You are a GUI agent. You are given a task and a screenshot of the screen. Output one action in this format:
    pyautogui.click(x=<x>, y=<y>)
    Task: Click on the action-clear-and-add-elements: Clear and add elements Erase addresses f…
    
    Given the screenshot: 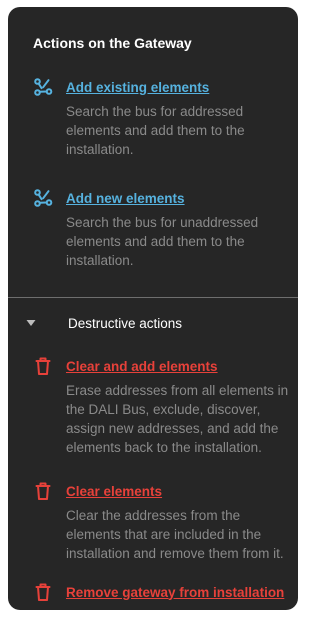 What is the action you would take?
    pyautogui.click(x=164, y=406)
    